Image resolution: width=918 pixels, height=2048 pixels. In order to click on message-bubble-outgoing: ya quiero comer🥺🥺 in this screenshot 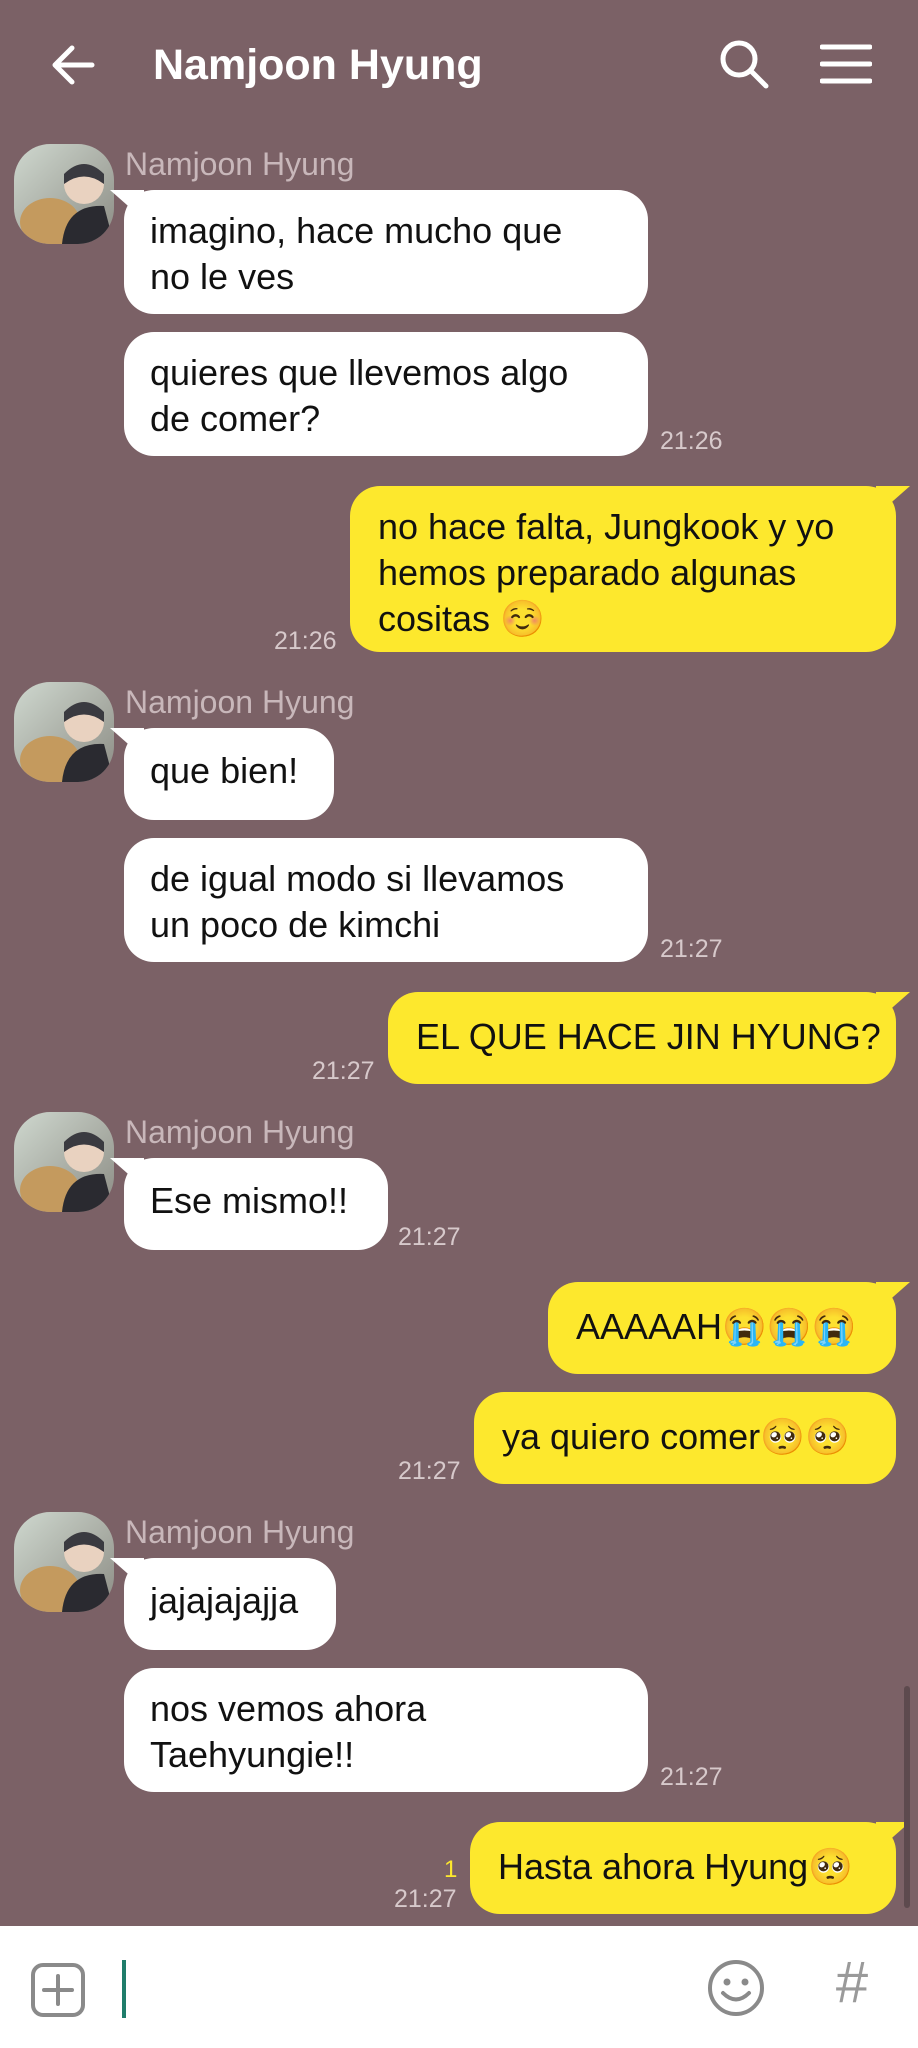, I will do `click(685, 1438)`.